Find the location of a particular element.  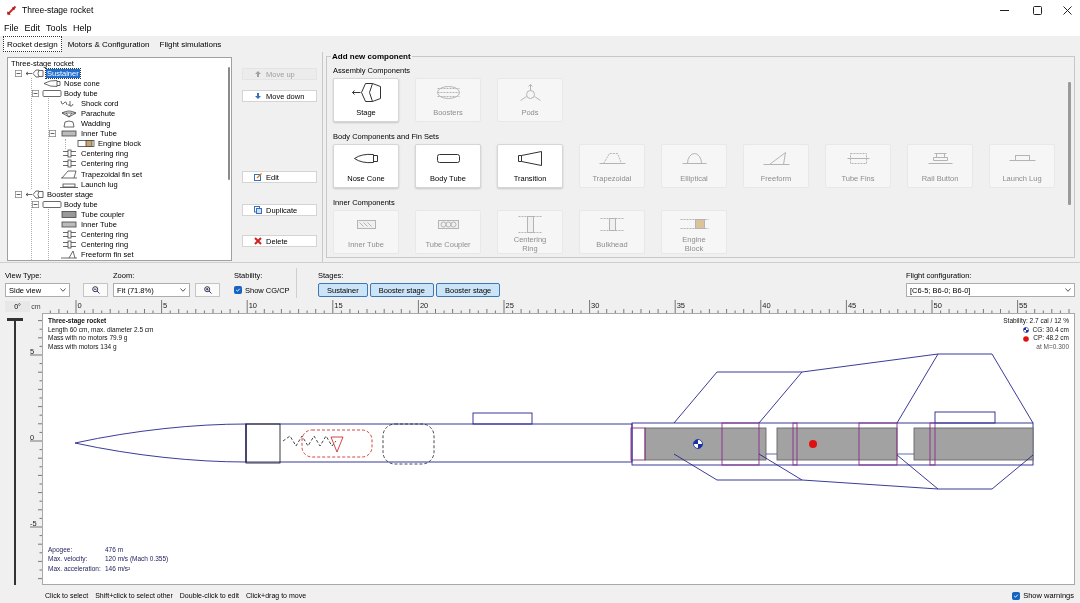

pods-icon is located at coordinates (530, 92).